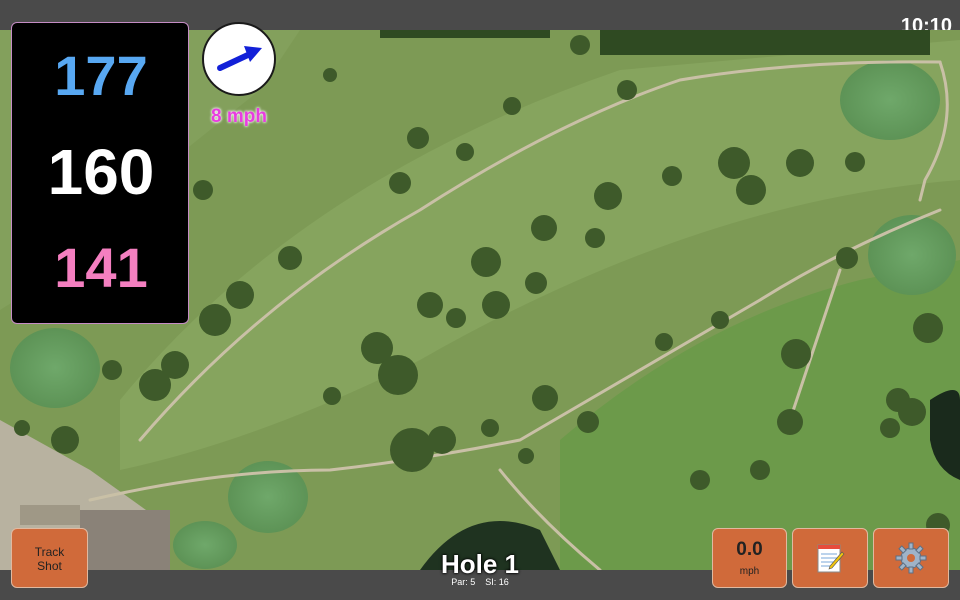  What do you see at coordinates (749, 549) in the screenshot?
I see `speed-value: 0.0` at bounding box center [749, 549].